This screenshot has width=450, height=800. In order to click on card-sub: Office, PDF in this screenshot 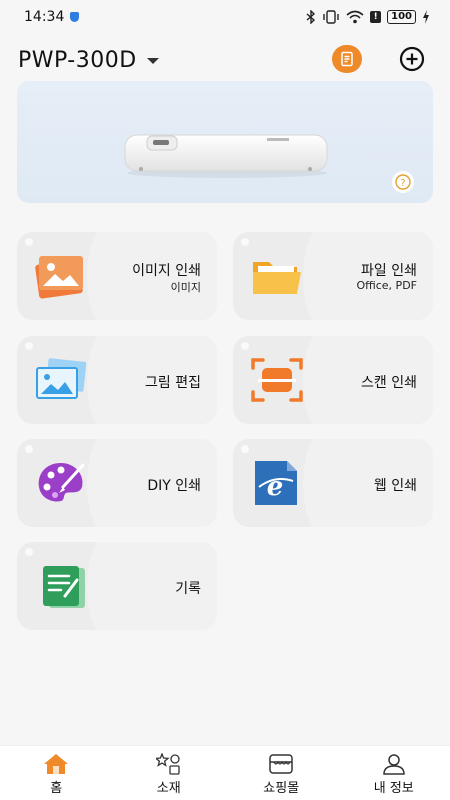, I will do `click(386, 285)`.